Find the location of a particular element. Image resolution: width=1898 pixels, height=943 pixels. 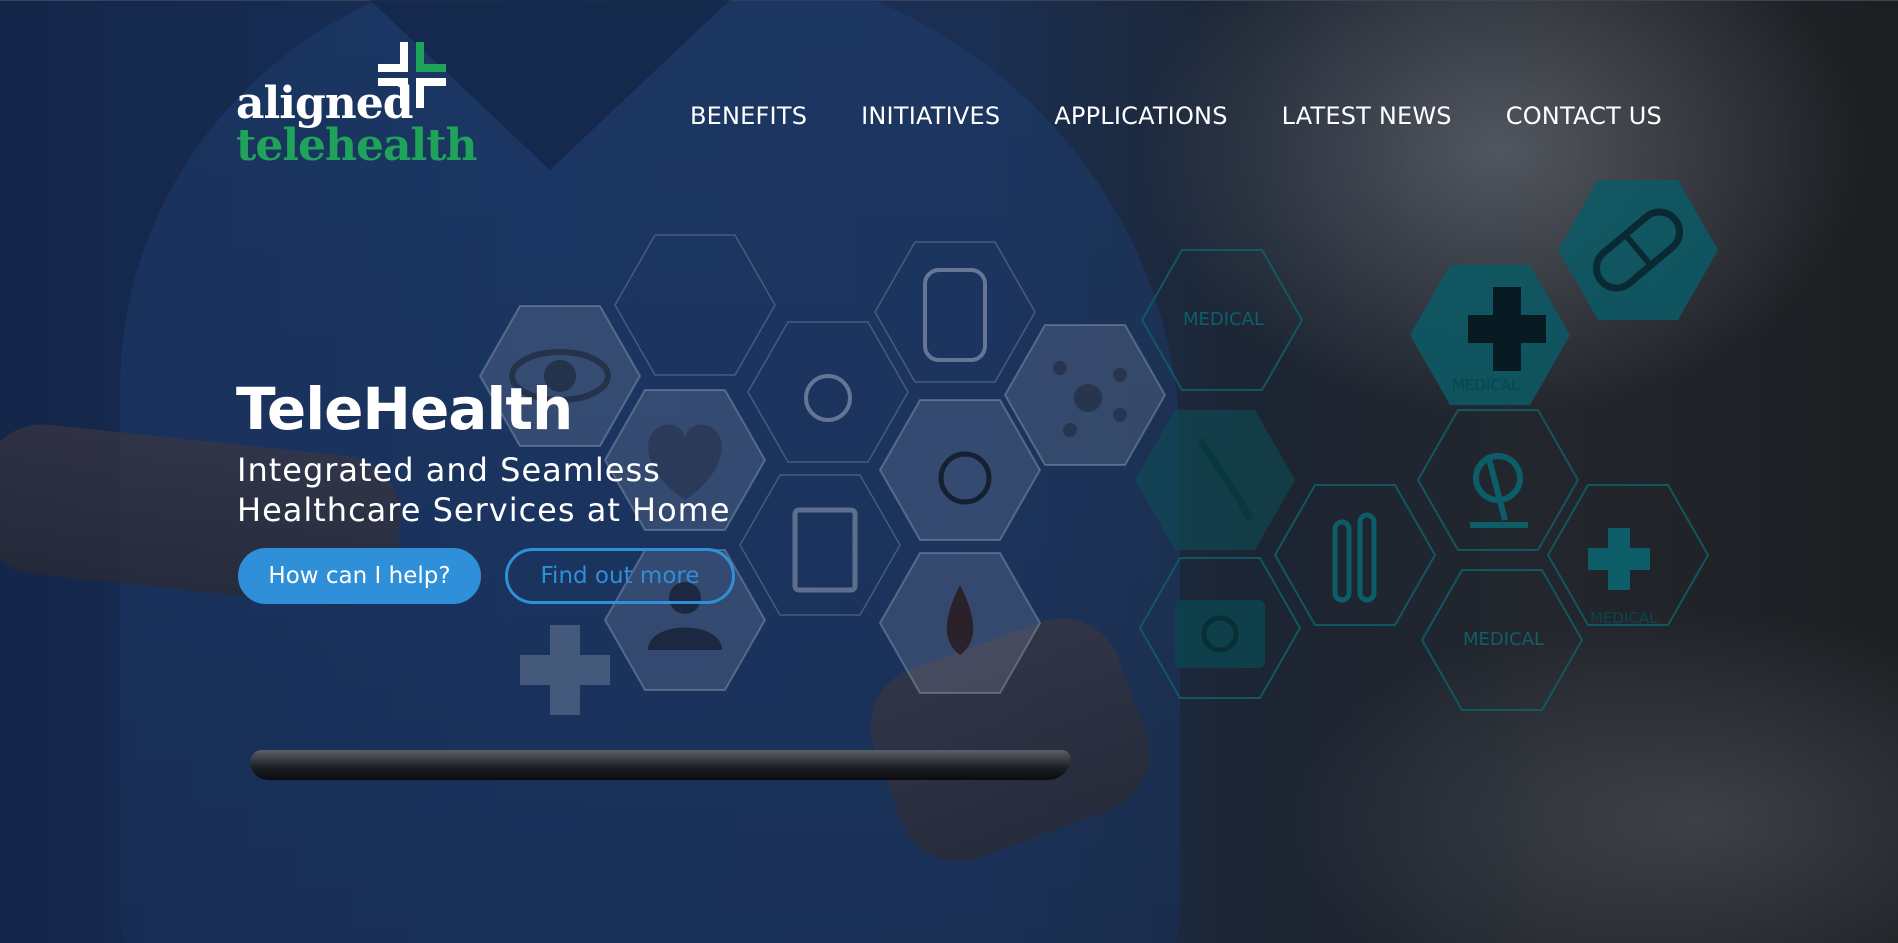

syringe-hexagon is located at coordinates (1215, 480).